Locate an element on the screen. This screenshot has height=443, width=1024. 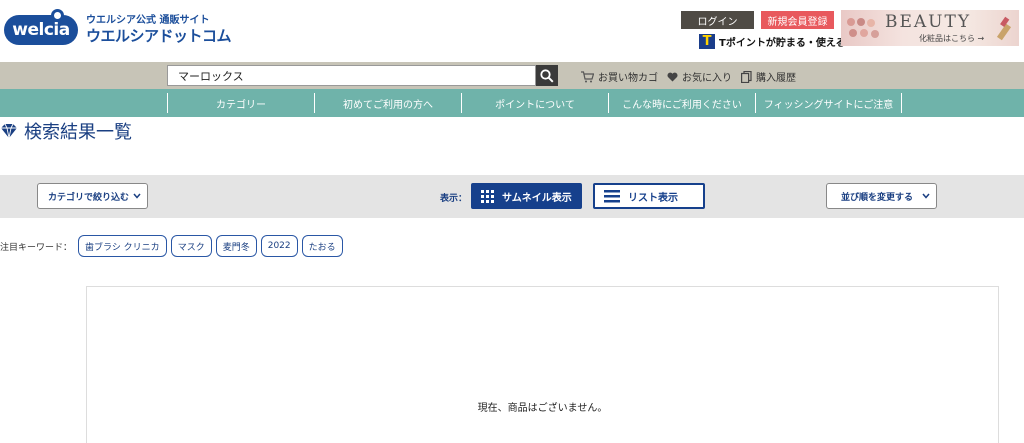
logo-dot is located at coordinates (57, 15).